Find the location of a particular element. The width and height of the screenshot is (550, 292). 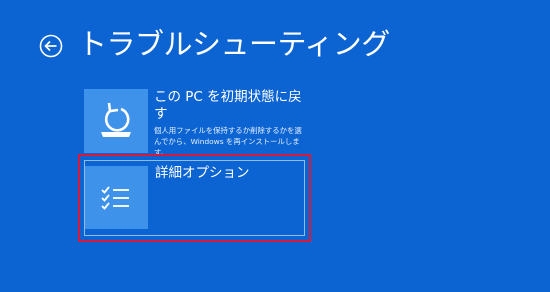

checklist-icon is located at coordinates (115, 198).